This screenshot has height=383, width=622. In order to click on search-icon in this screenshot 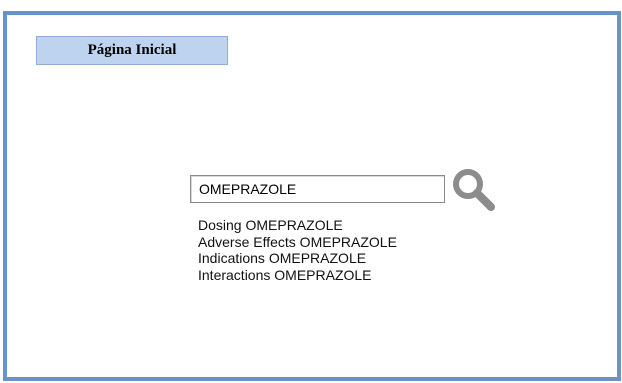, I will do `click(474, 190)`.